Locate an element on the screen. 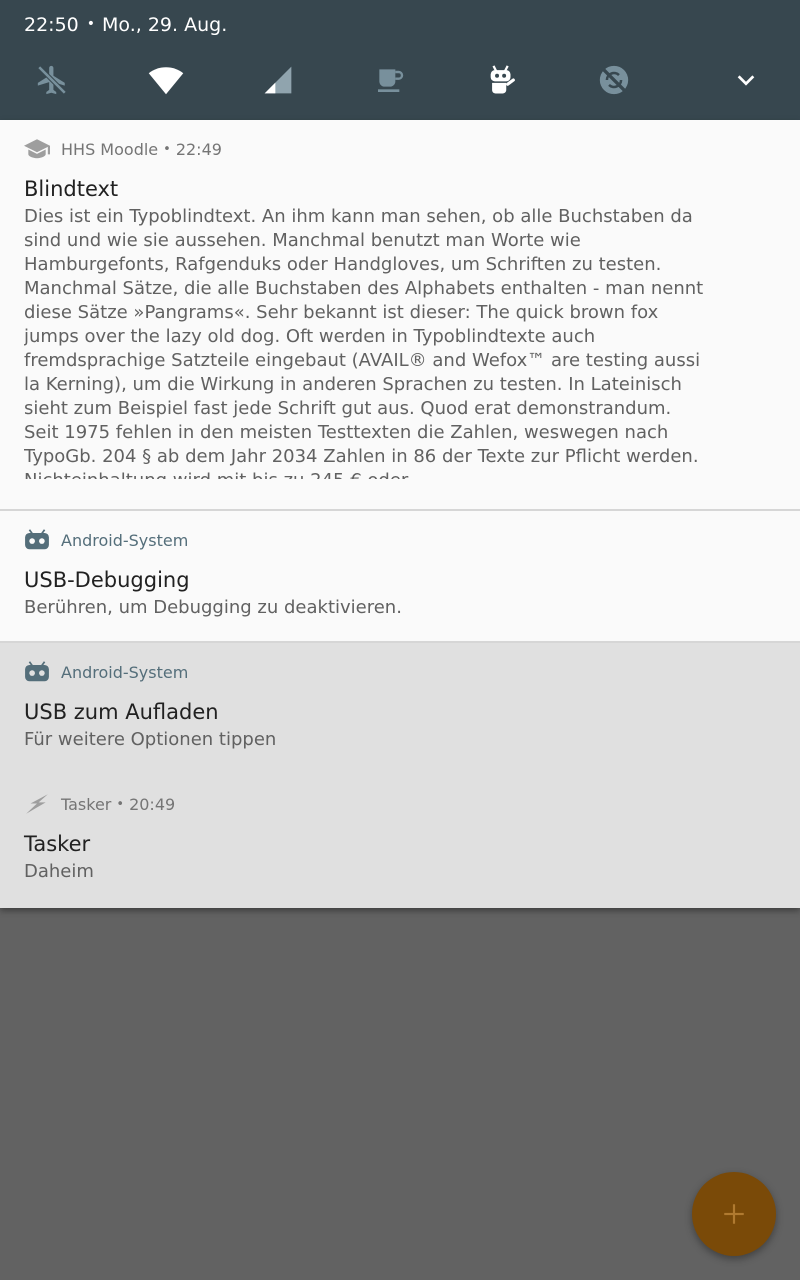  caffeine-icon is located at coordinates (391, 80).